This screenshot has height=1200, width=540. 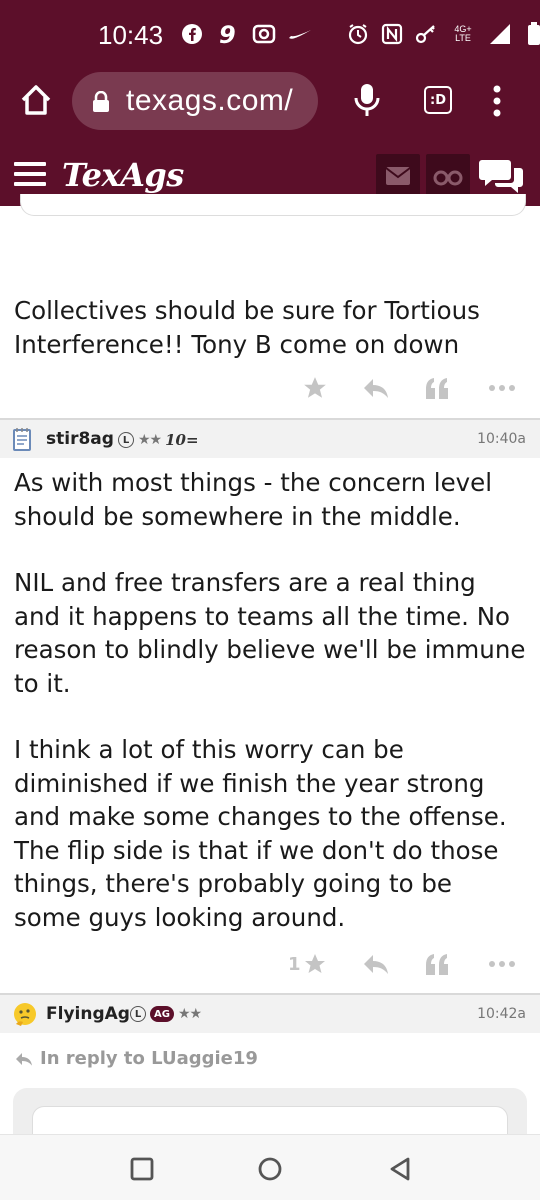 What do you see at coordinates (448, 176) in the screenshot?
I see `binoculars-icon` at bounding box center [448, 176].